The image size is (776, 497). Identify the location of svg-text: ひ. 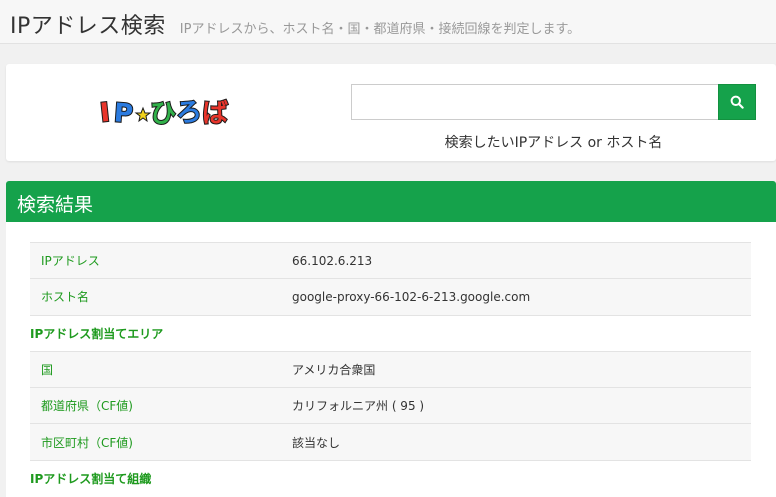
(163, 113).